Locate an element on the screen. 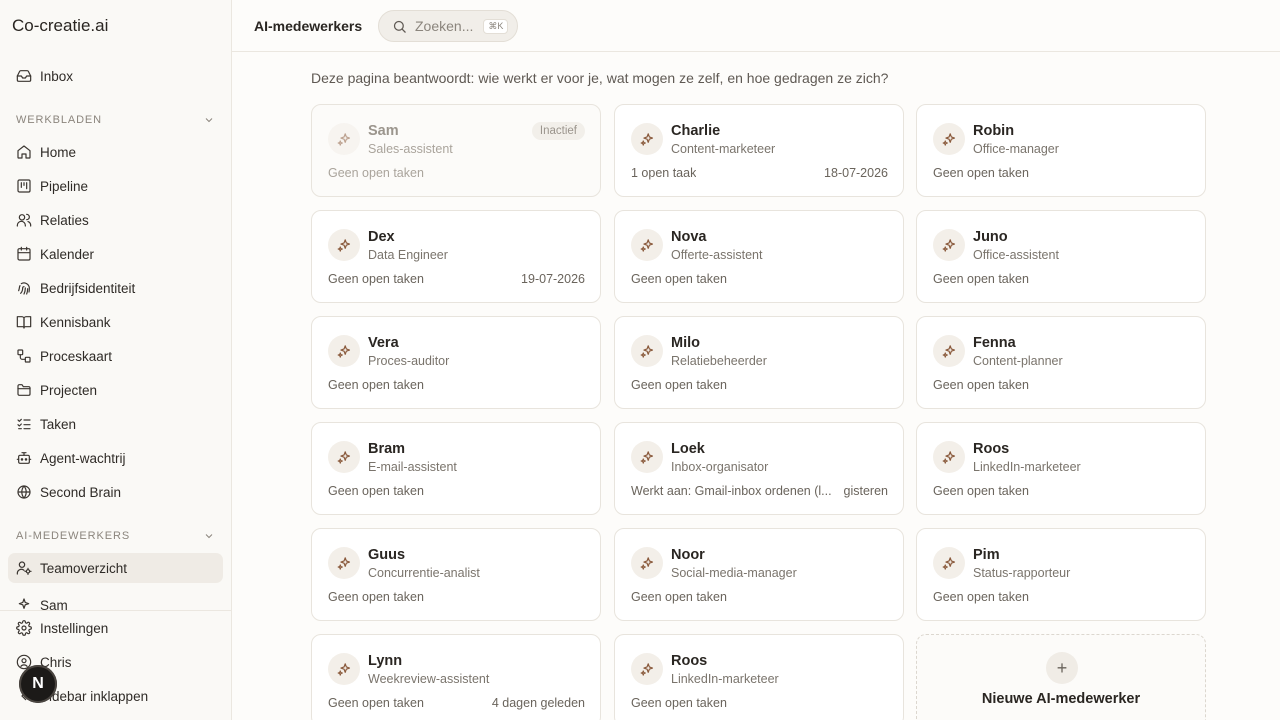 Image resolution: width=1280 pixels, height=720 pixels. employee-name: Robin is located at coordinates (994, 131).